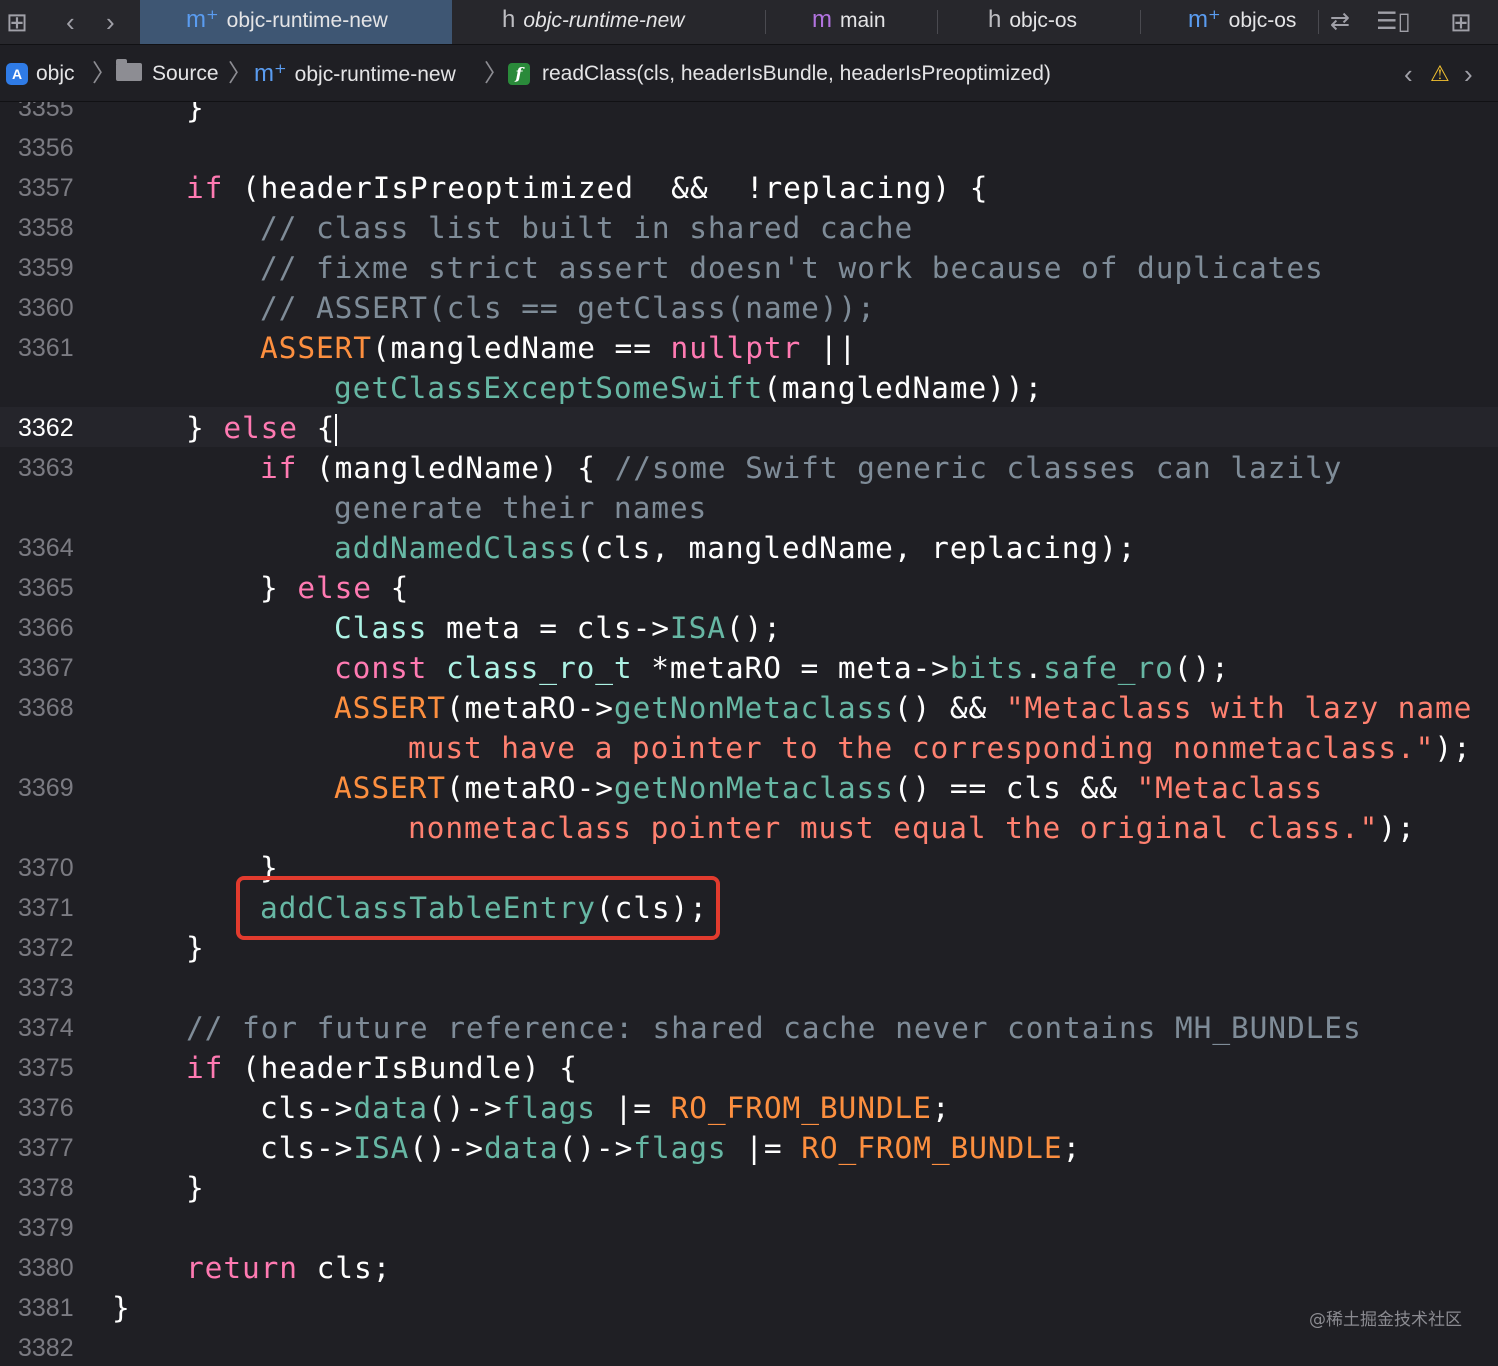  What do you see at coordinates (689, 388) in the screenshot?
I see `code-line-wrap: getClassExceptSomeSwift(mangledName));` at bounding box center [689, 388].